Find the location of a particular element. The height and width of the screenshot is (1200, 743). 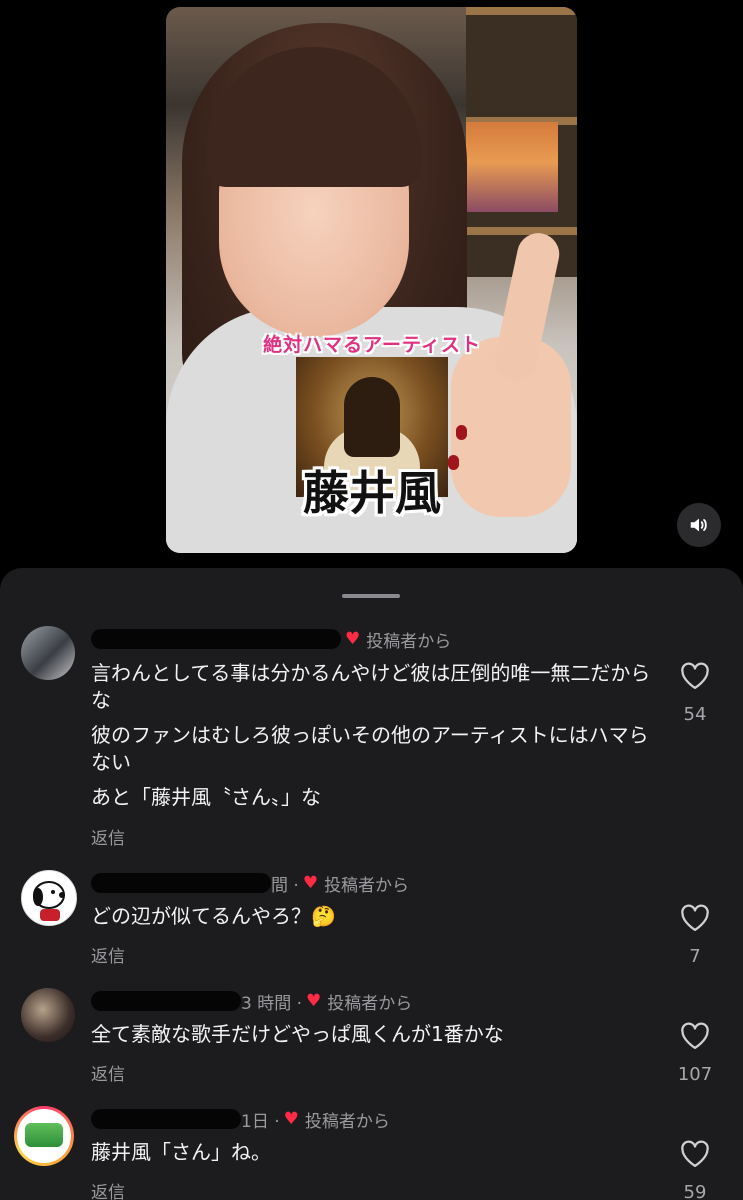

comment-line: 全て素敵な歌手だけどやっぱ風くんが1番かな is located at coordinates (297, 1034).